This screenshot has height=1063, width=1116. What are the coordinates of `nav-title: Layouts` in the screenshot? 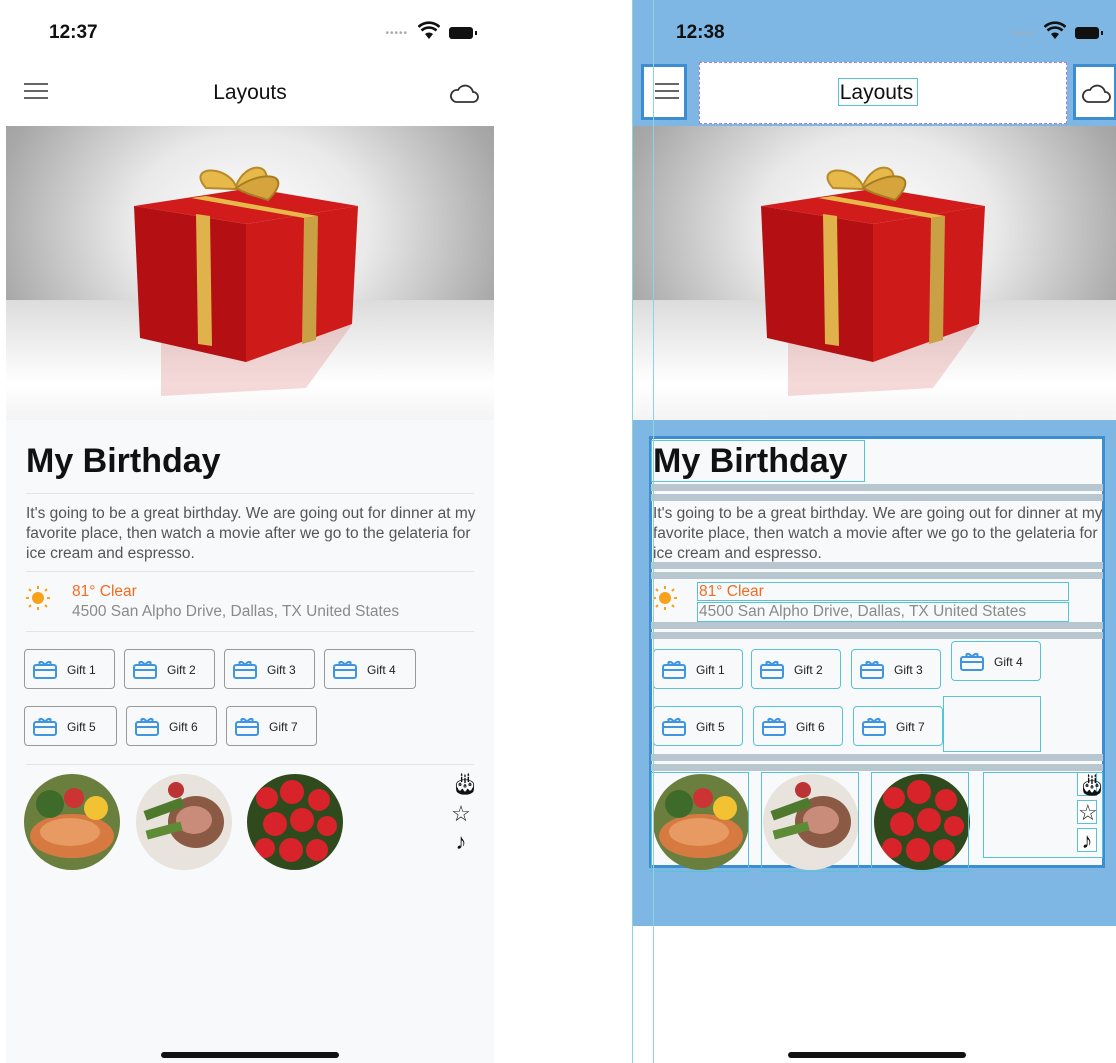 It's located at (250, 92).